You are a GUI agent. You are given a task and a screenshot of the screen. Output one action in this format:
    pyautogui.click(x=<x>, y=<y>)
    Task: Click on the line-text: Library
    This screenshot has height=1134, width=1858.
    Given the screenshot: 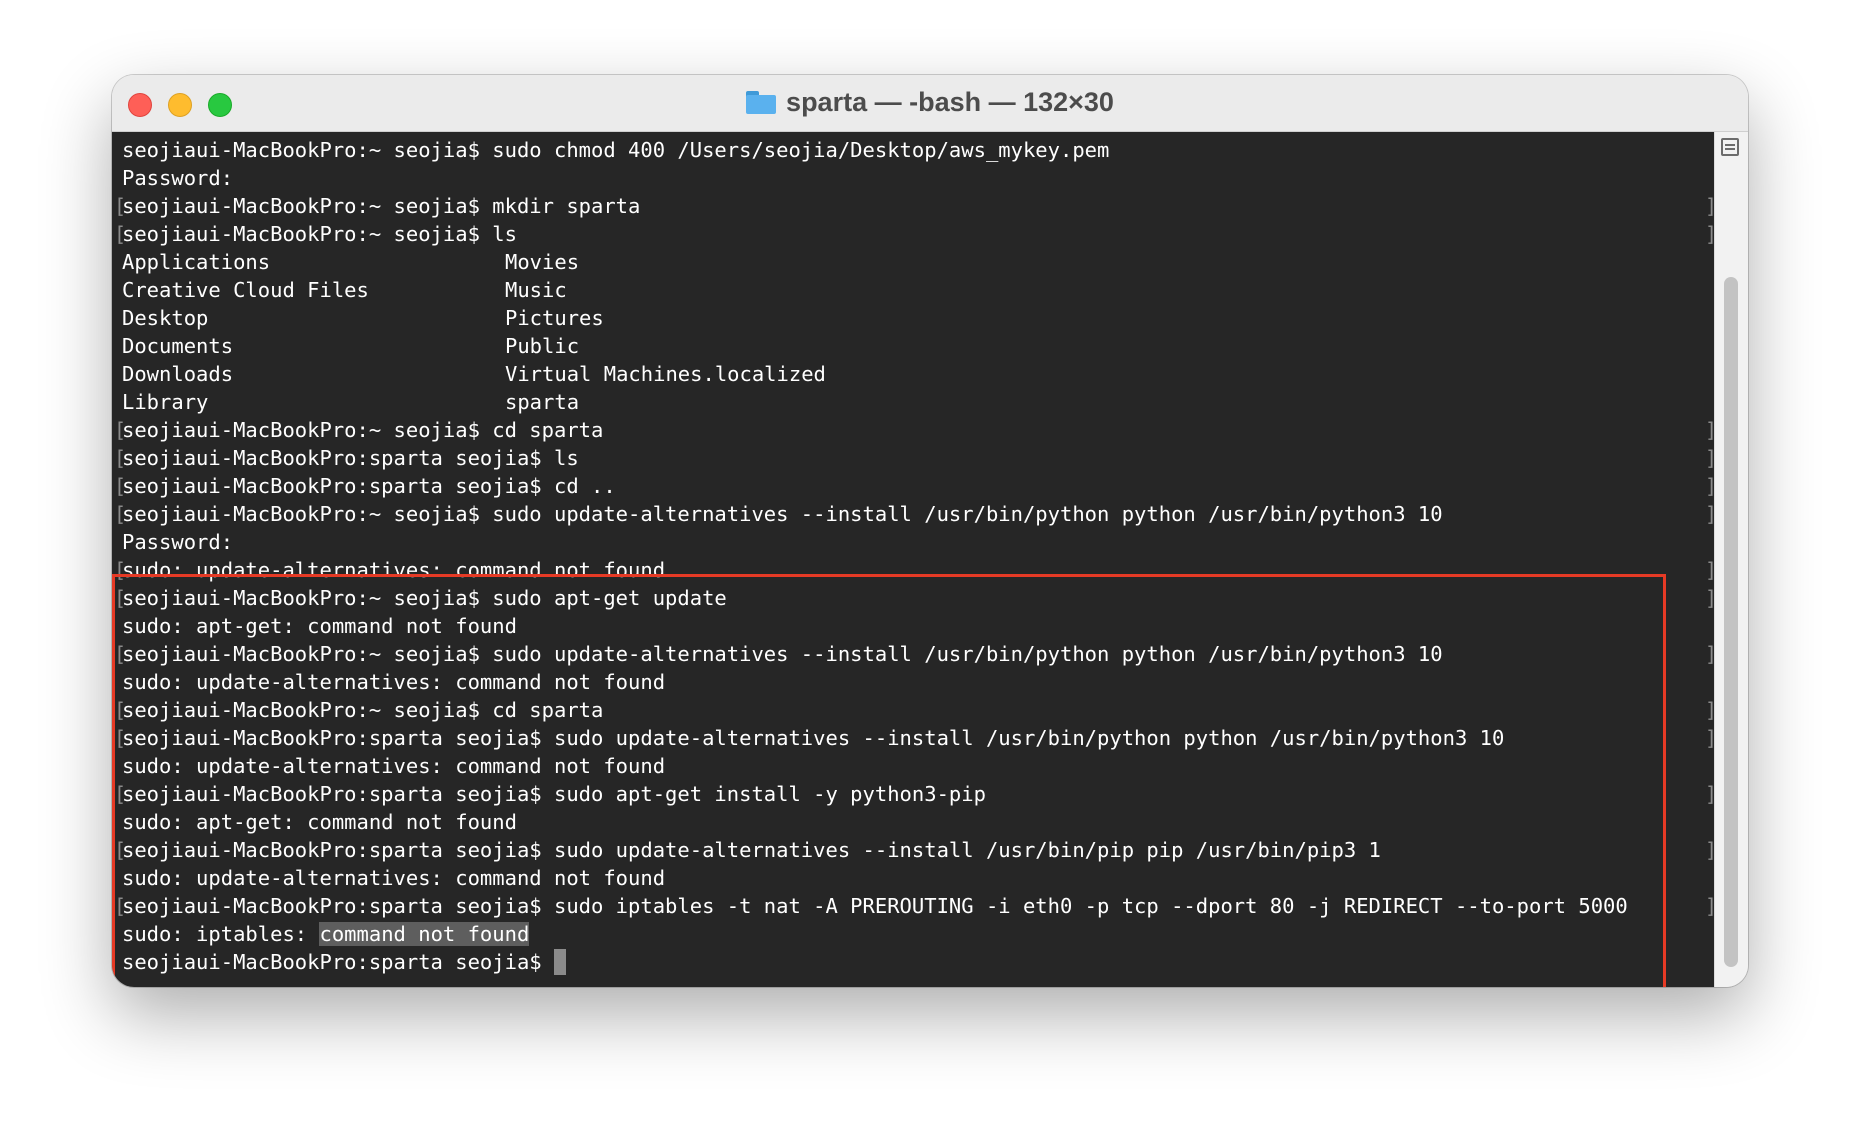 What is the action you would take?
    pyautogui.click(x=165, y=402)
    